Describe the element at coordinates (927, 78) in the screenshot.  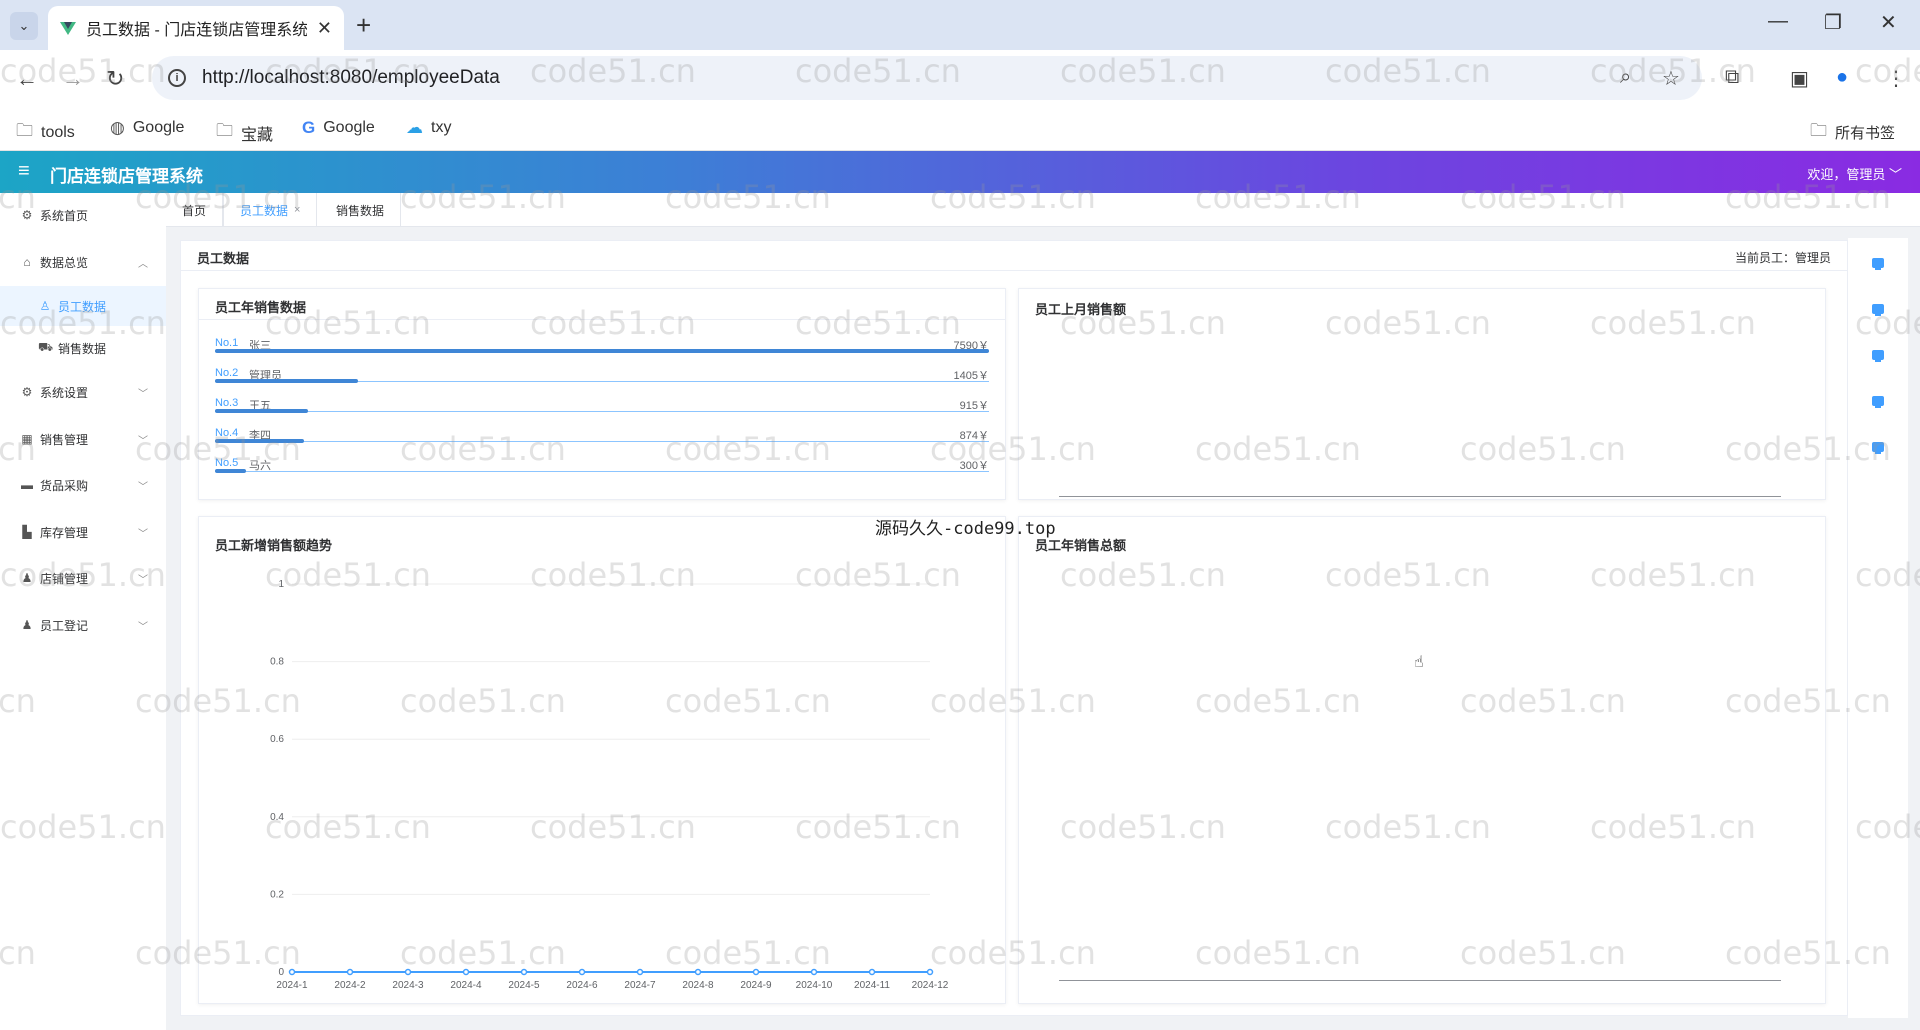
I see `url-omnibox: i http://localhost:8080/employeeData` at that location.